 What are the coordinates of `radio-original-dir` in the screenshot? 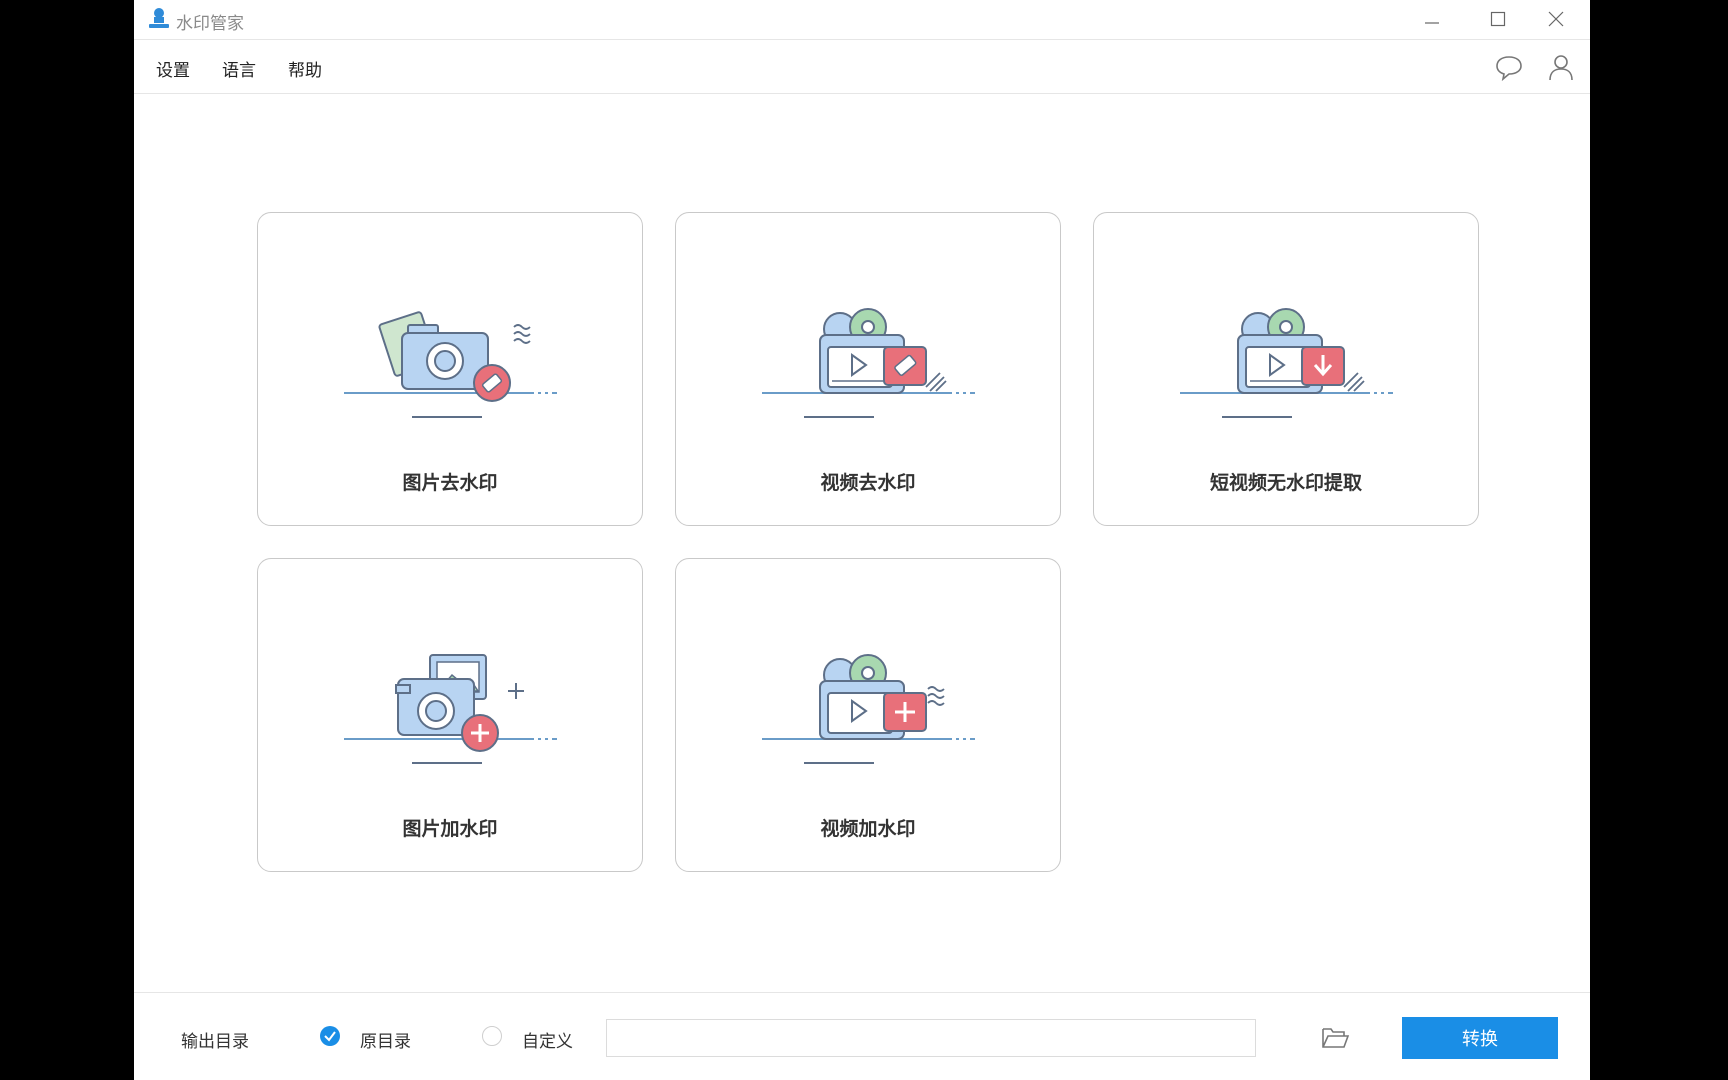 It's located at (330, 1036).